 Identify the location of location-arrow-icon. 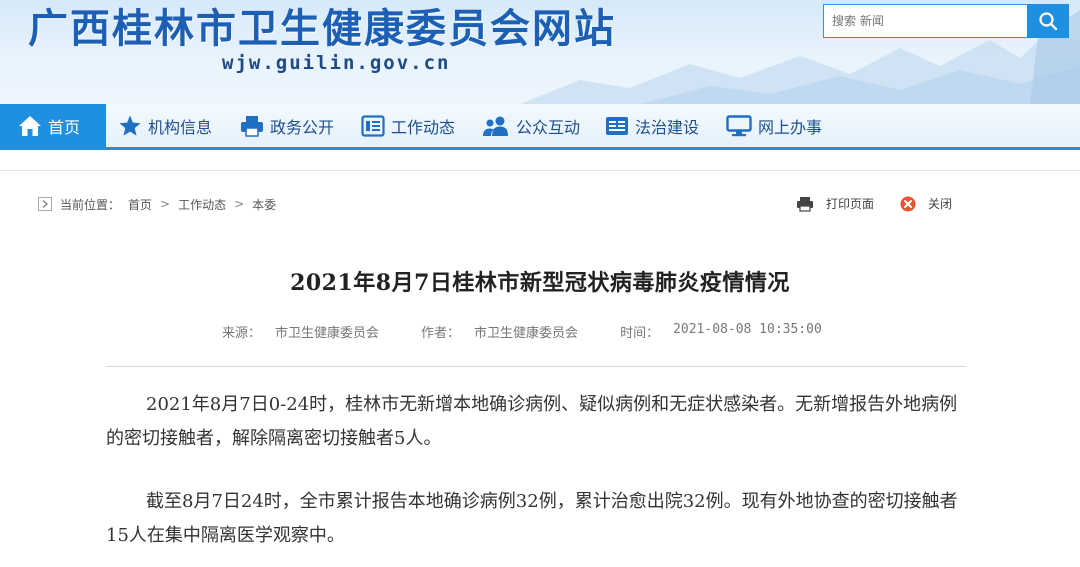
(45, 204).